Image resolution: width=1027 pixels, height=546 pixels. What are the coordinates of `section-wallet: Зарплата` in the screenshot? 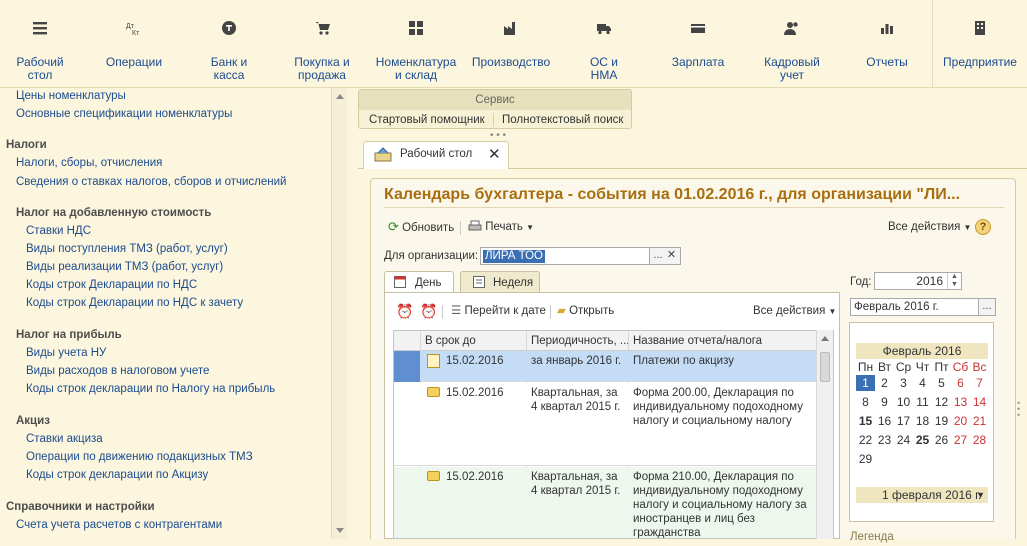 It's located at (698, 44).